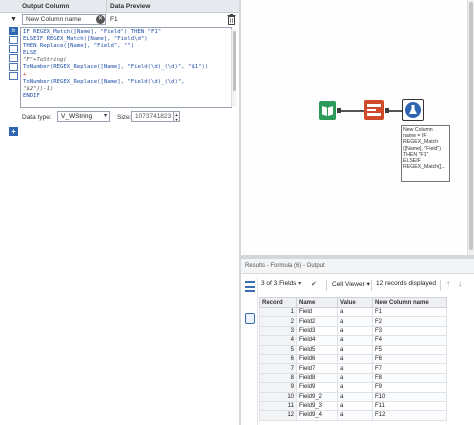 This screenshot has height=425, width=474. I want to click on table-row: 3 Field3 a F3, so click(353, 331).